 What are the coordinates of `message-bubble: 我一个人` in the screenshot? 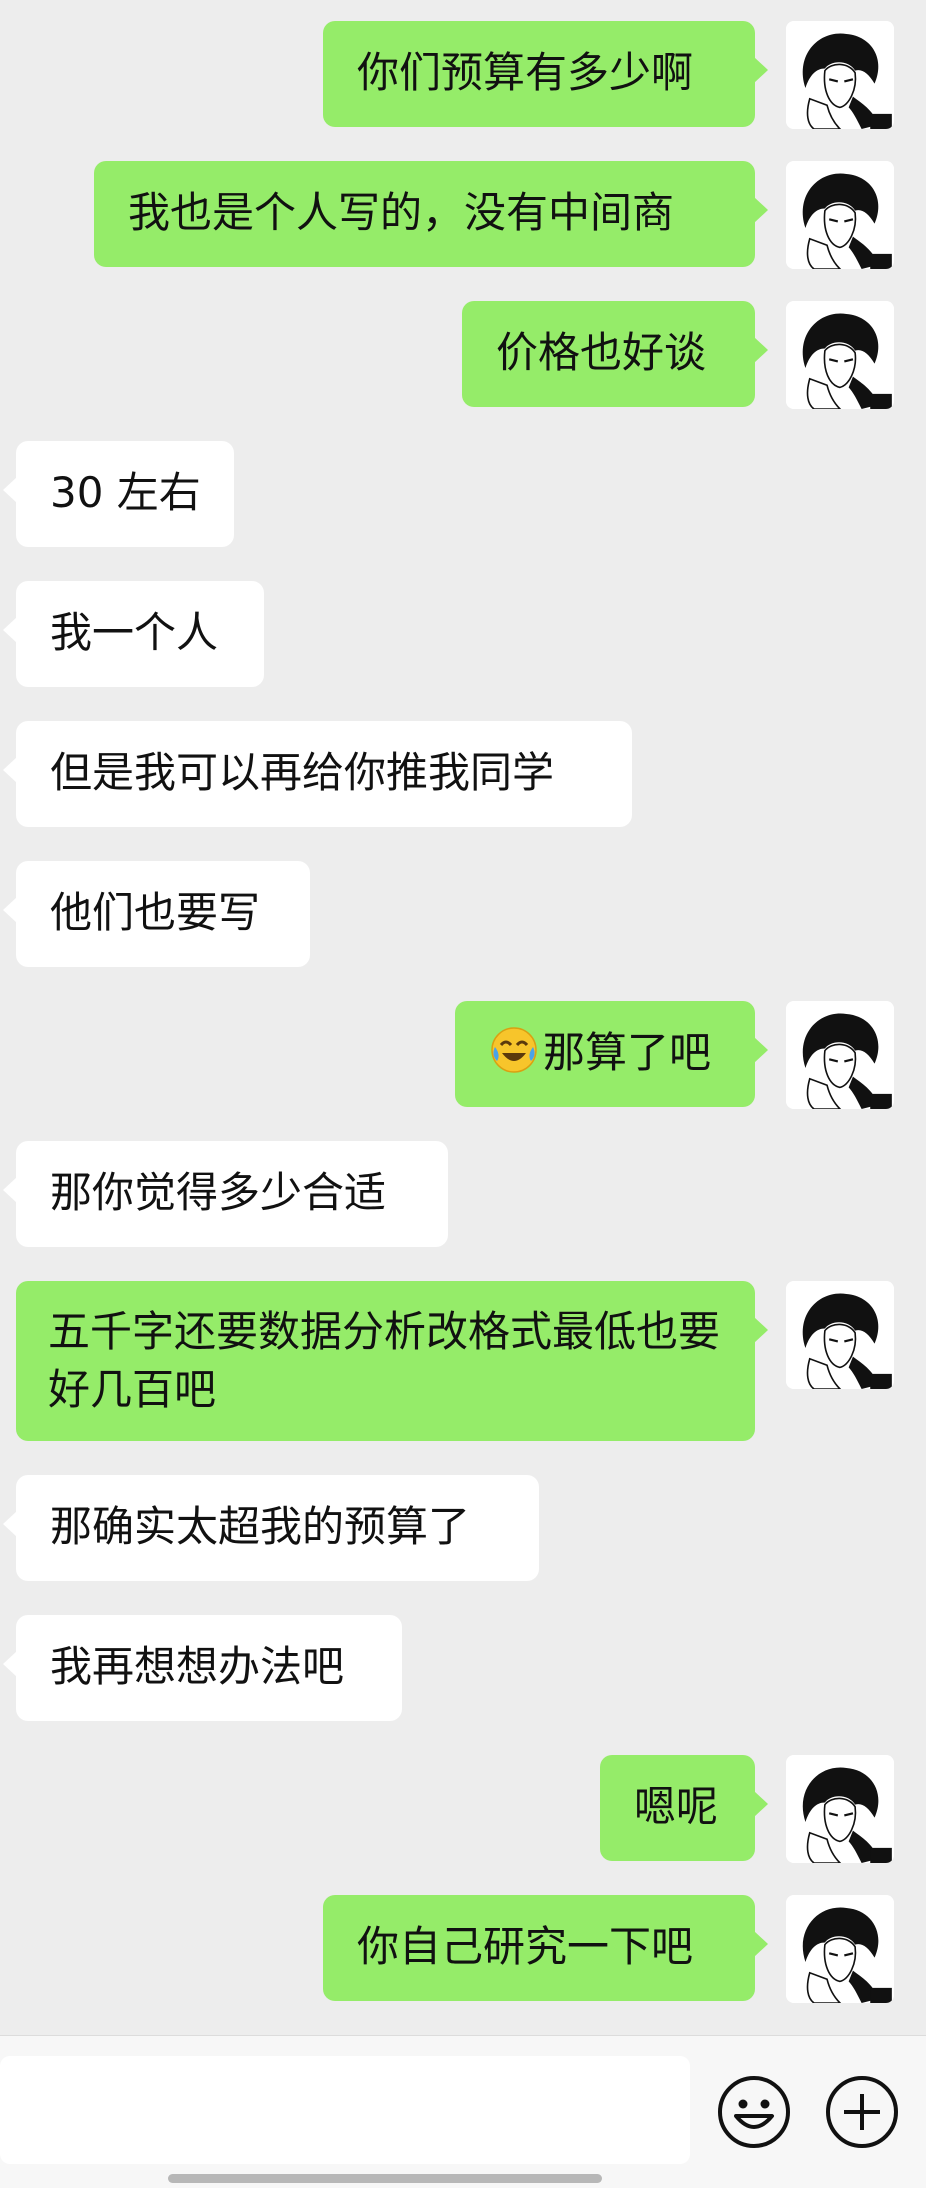 It's located at (133, 634).